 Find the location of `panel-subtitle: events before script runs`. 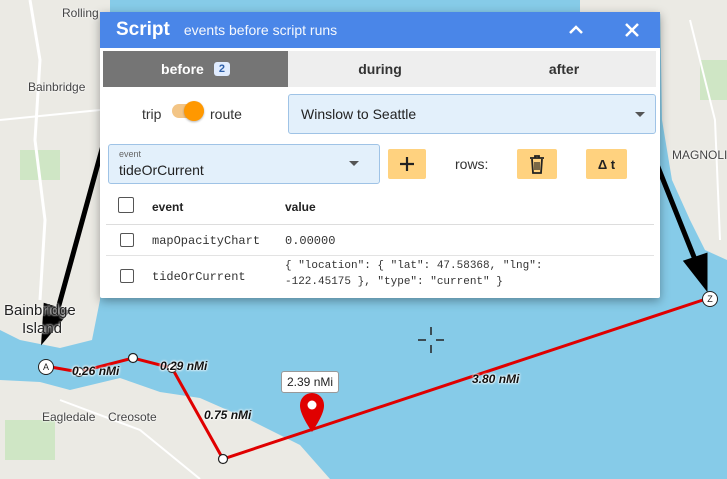

panel-subtitle: events before script runs is located at coordinates (260, 30).